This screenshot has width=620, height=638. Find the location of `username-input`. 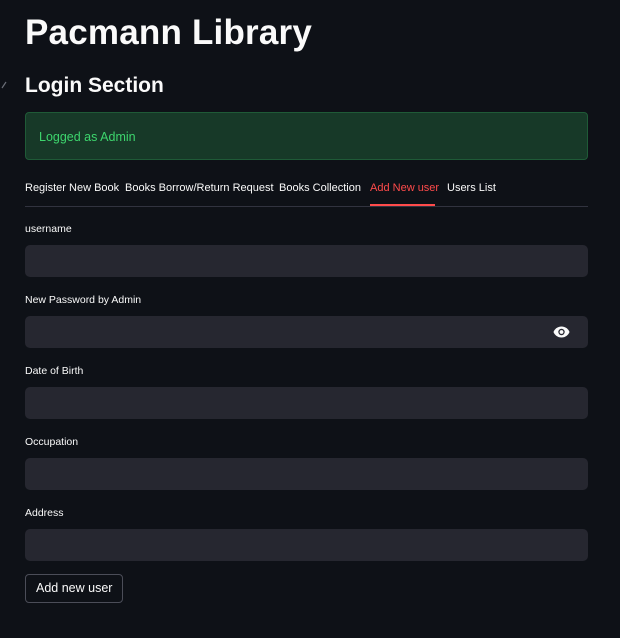

username-input is located at coordinates (306, 261).